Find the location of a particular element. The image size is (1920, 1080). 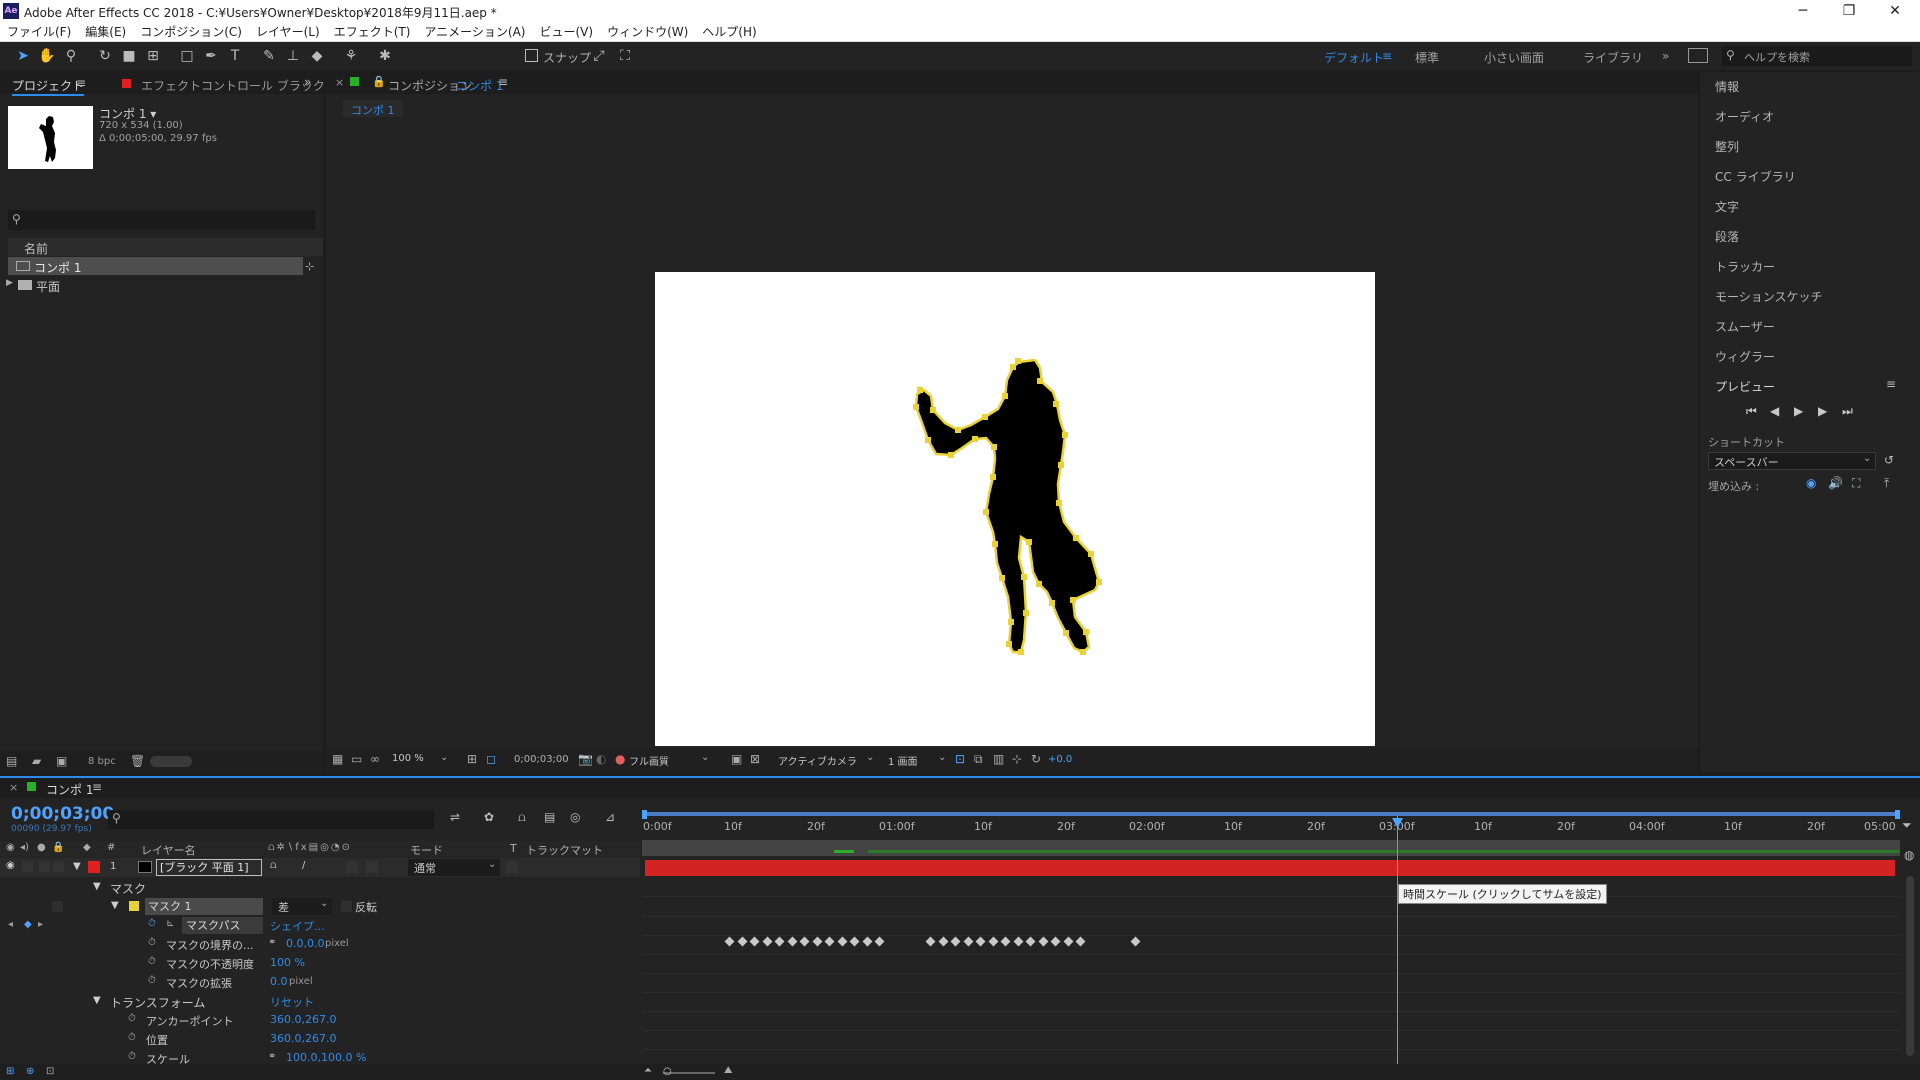

next-frame-icon: ▶ is located at coordinates (1822, 411).